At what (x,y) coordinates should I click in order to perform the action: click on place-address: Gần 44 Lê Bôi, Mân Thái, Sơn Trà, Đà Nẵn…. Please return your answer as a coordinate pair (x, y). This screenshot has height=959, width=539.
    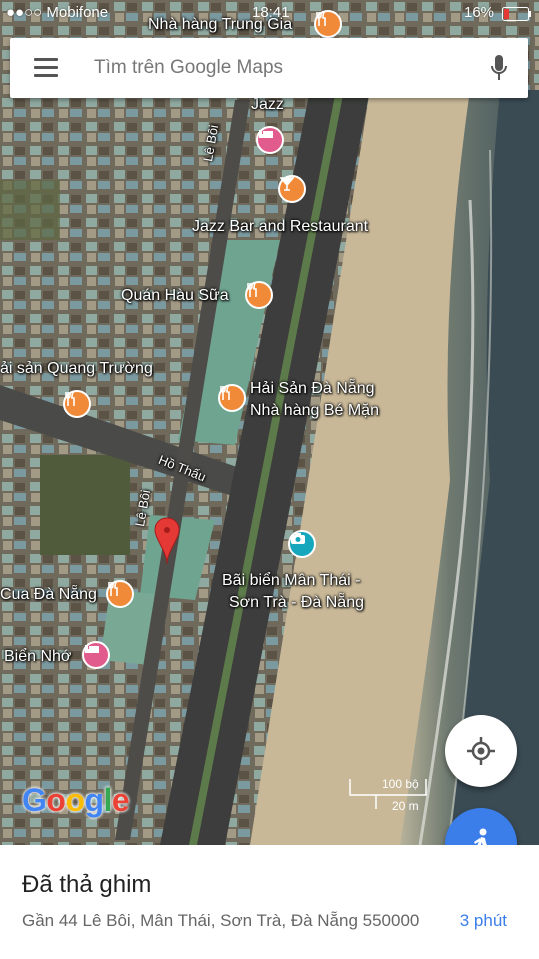
    Looking at the image, I should click on (221, 920).